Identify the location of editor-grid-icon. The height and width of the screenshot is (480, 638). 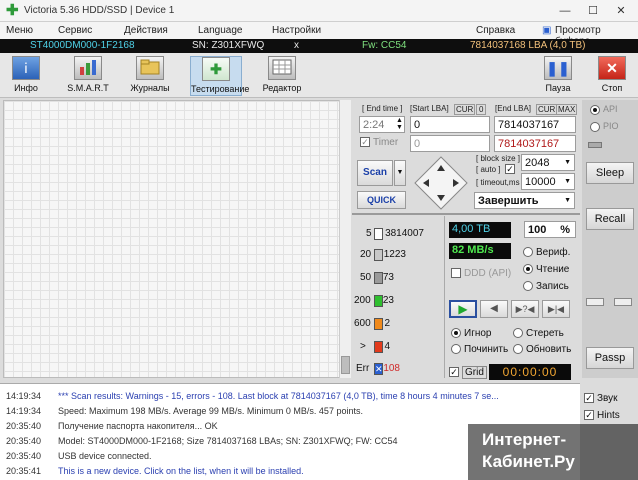
(282, 68).